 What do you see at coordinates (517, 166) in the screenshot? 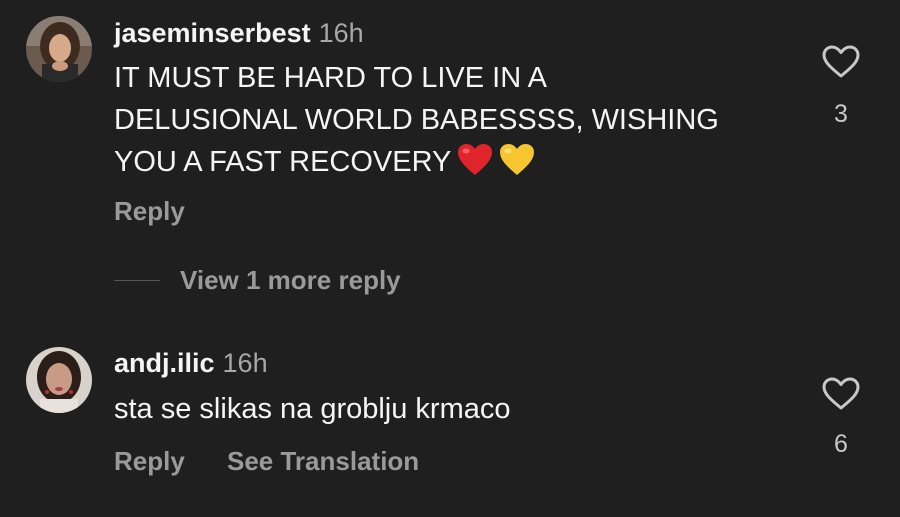
I see `yellow-heart-emoji-icon` at bounding box center [517, 166].